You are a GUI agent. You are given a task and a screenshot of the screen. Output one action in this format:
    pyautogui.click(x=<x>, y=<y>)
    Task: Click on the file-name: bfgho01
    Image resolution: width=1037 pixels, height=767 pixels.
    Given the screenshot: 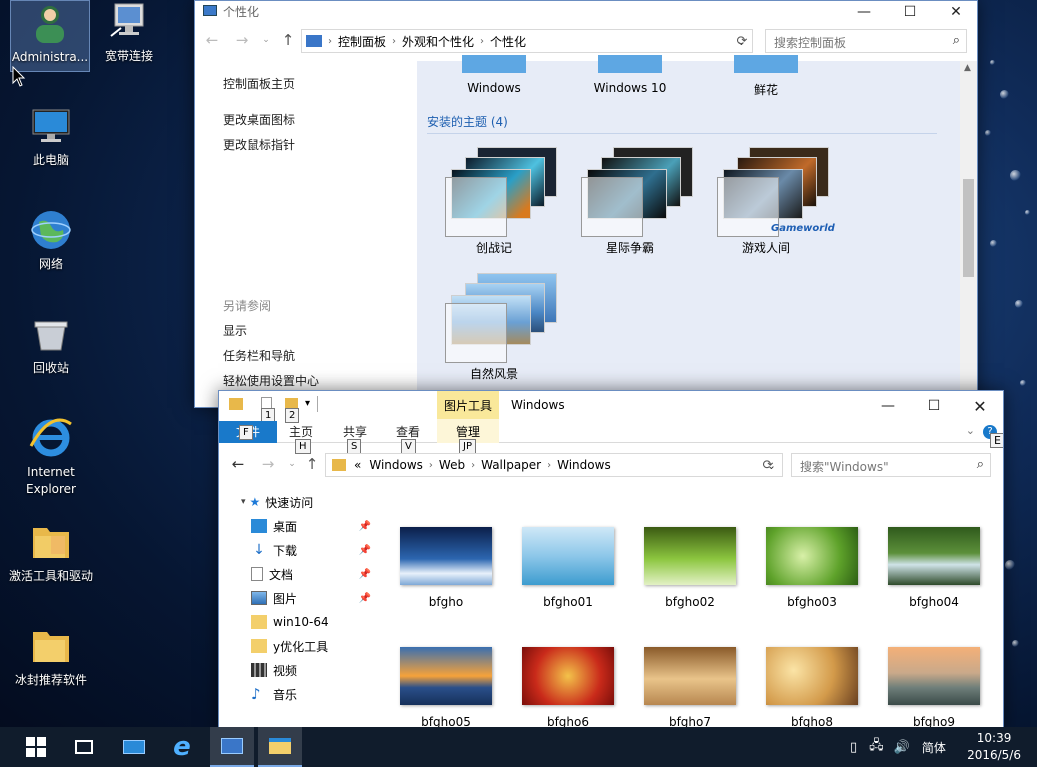 What is the action you would take?
    pyautogui.click(x=568, y=602)
    